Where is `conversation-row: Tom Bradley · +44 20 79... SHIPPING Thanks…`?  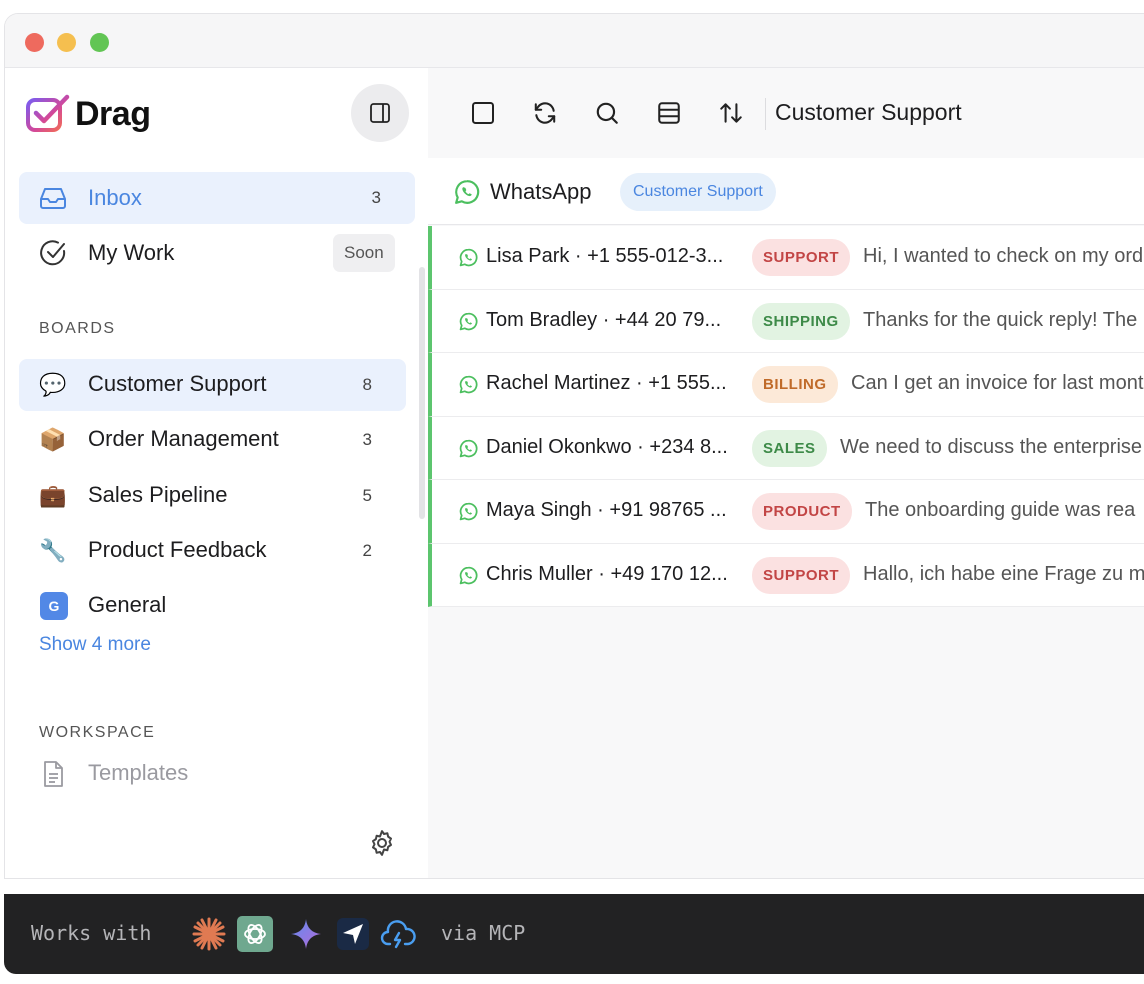
conversation-row: Tom Bradley · +44 20 79... SHIPPING Thanks… is located at coordinates (786, 321).